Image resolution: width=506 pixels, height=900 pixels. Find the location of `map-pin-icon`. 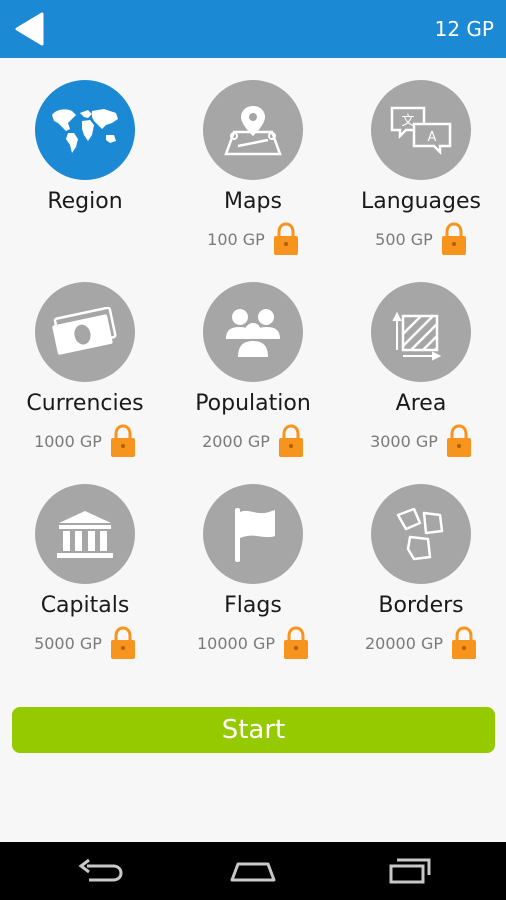

map-pin-icon is located at coordinates (253, 131).